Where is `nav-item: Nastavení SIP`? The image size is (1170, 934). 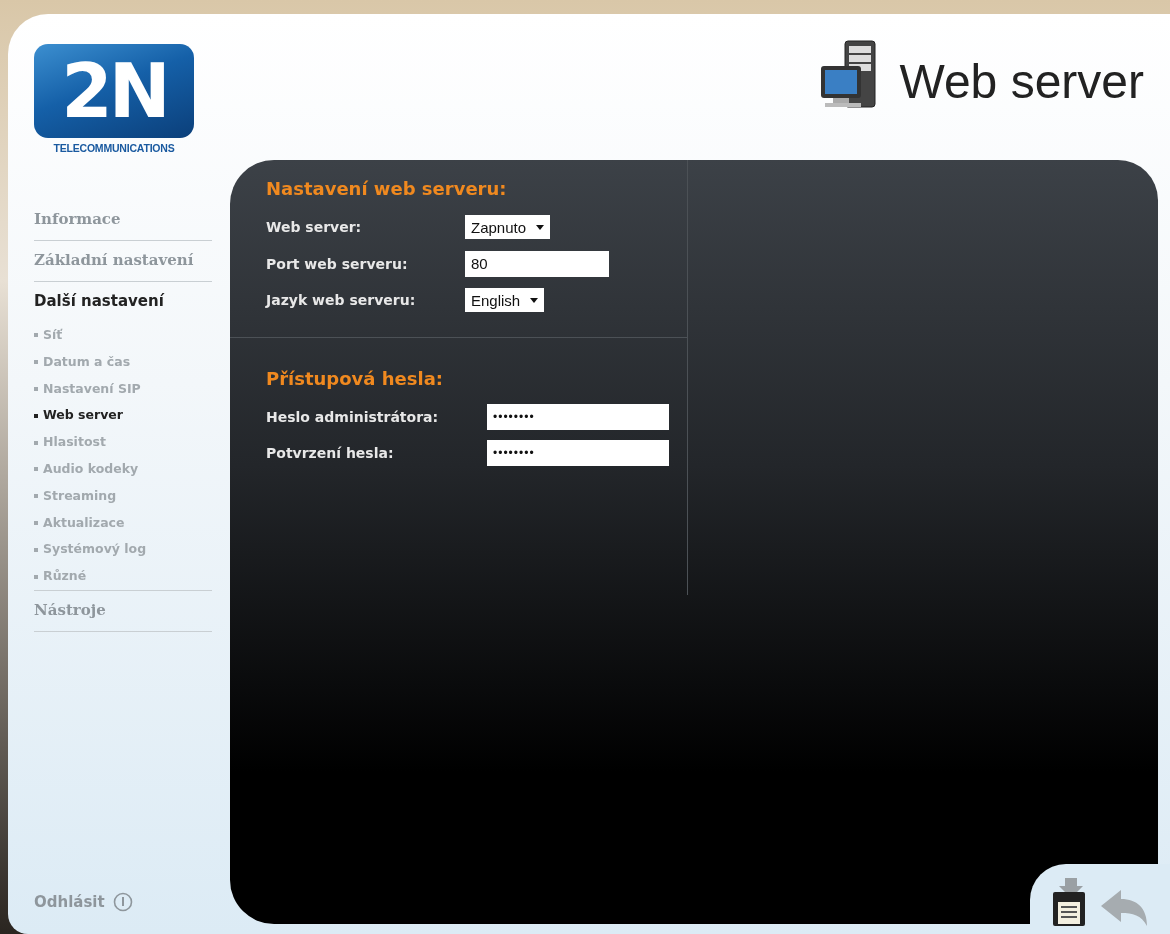 nav-item: Nastavení SIP is located at coordinates (123, 389).